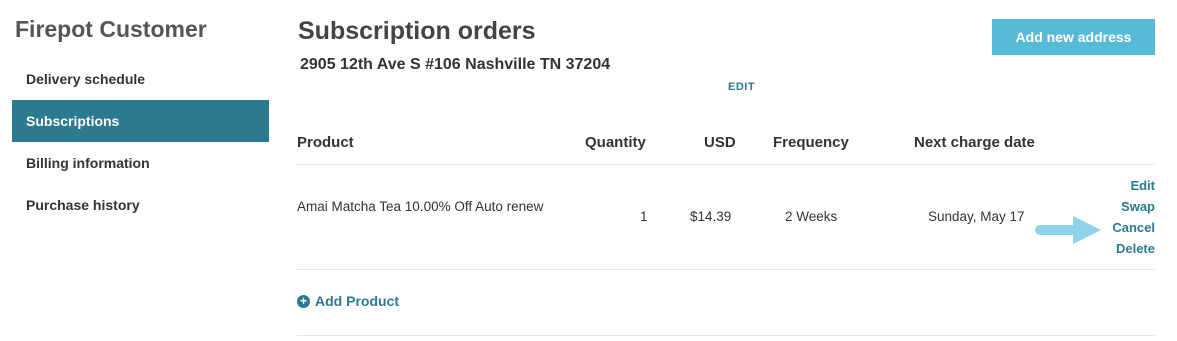 Image resolution: width=1177 pixels, height=341 pixels. I want to click on edit-address-link: EDIT, so click(741, 87).